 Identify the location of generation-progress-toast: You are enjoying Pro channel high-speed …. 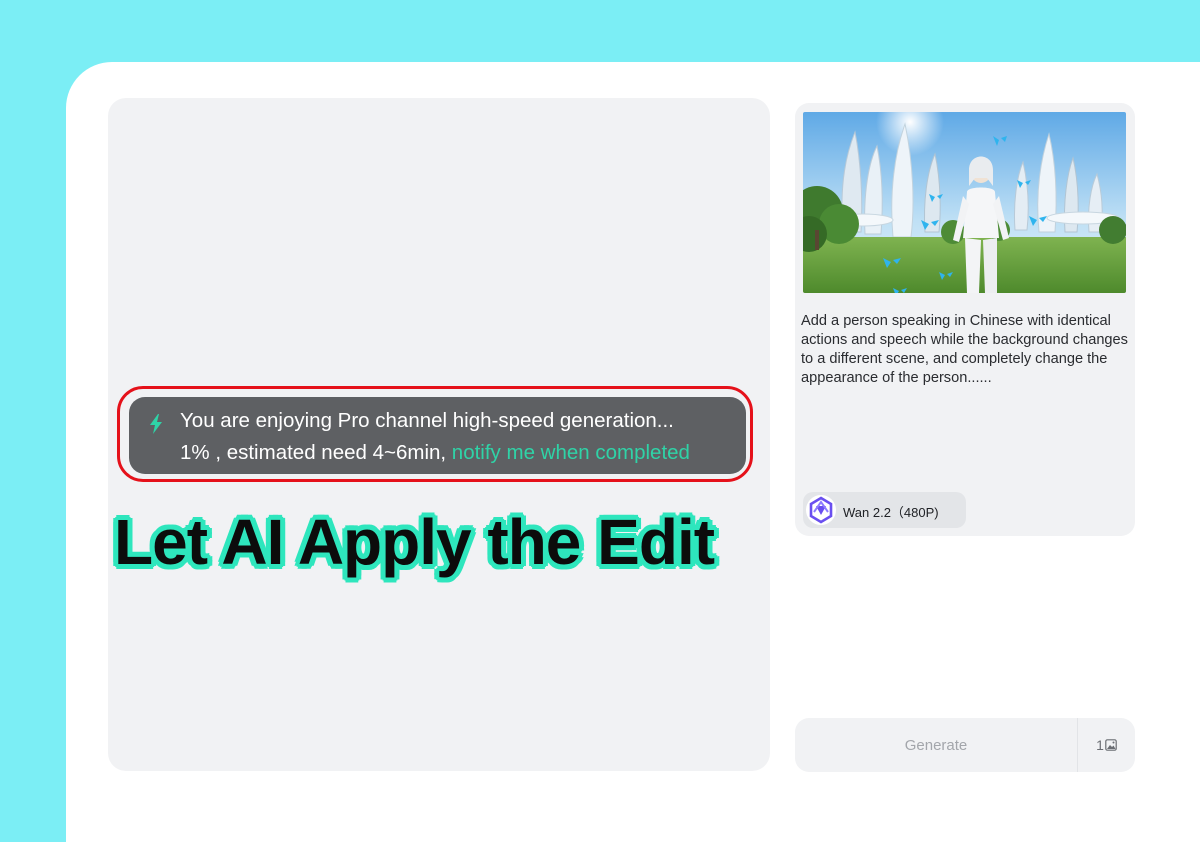
(437, 435).